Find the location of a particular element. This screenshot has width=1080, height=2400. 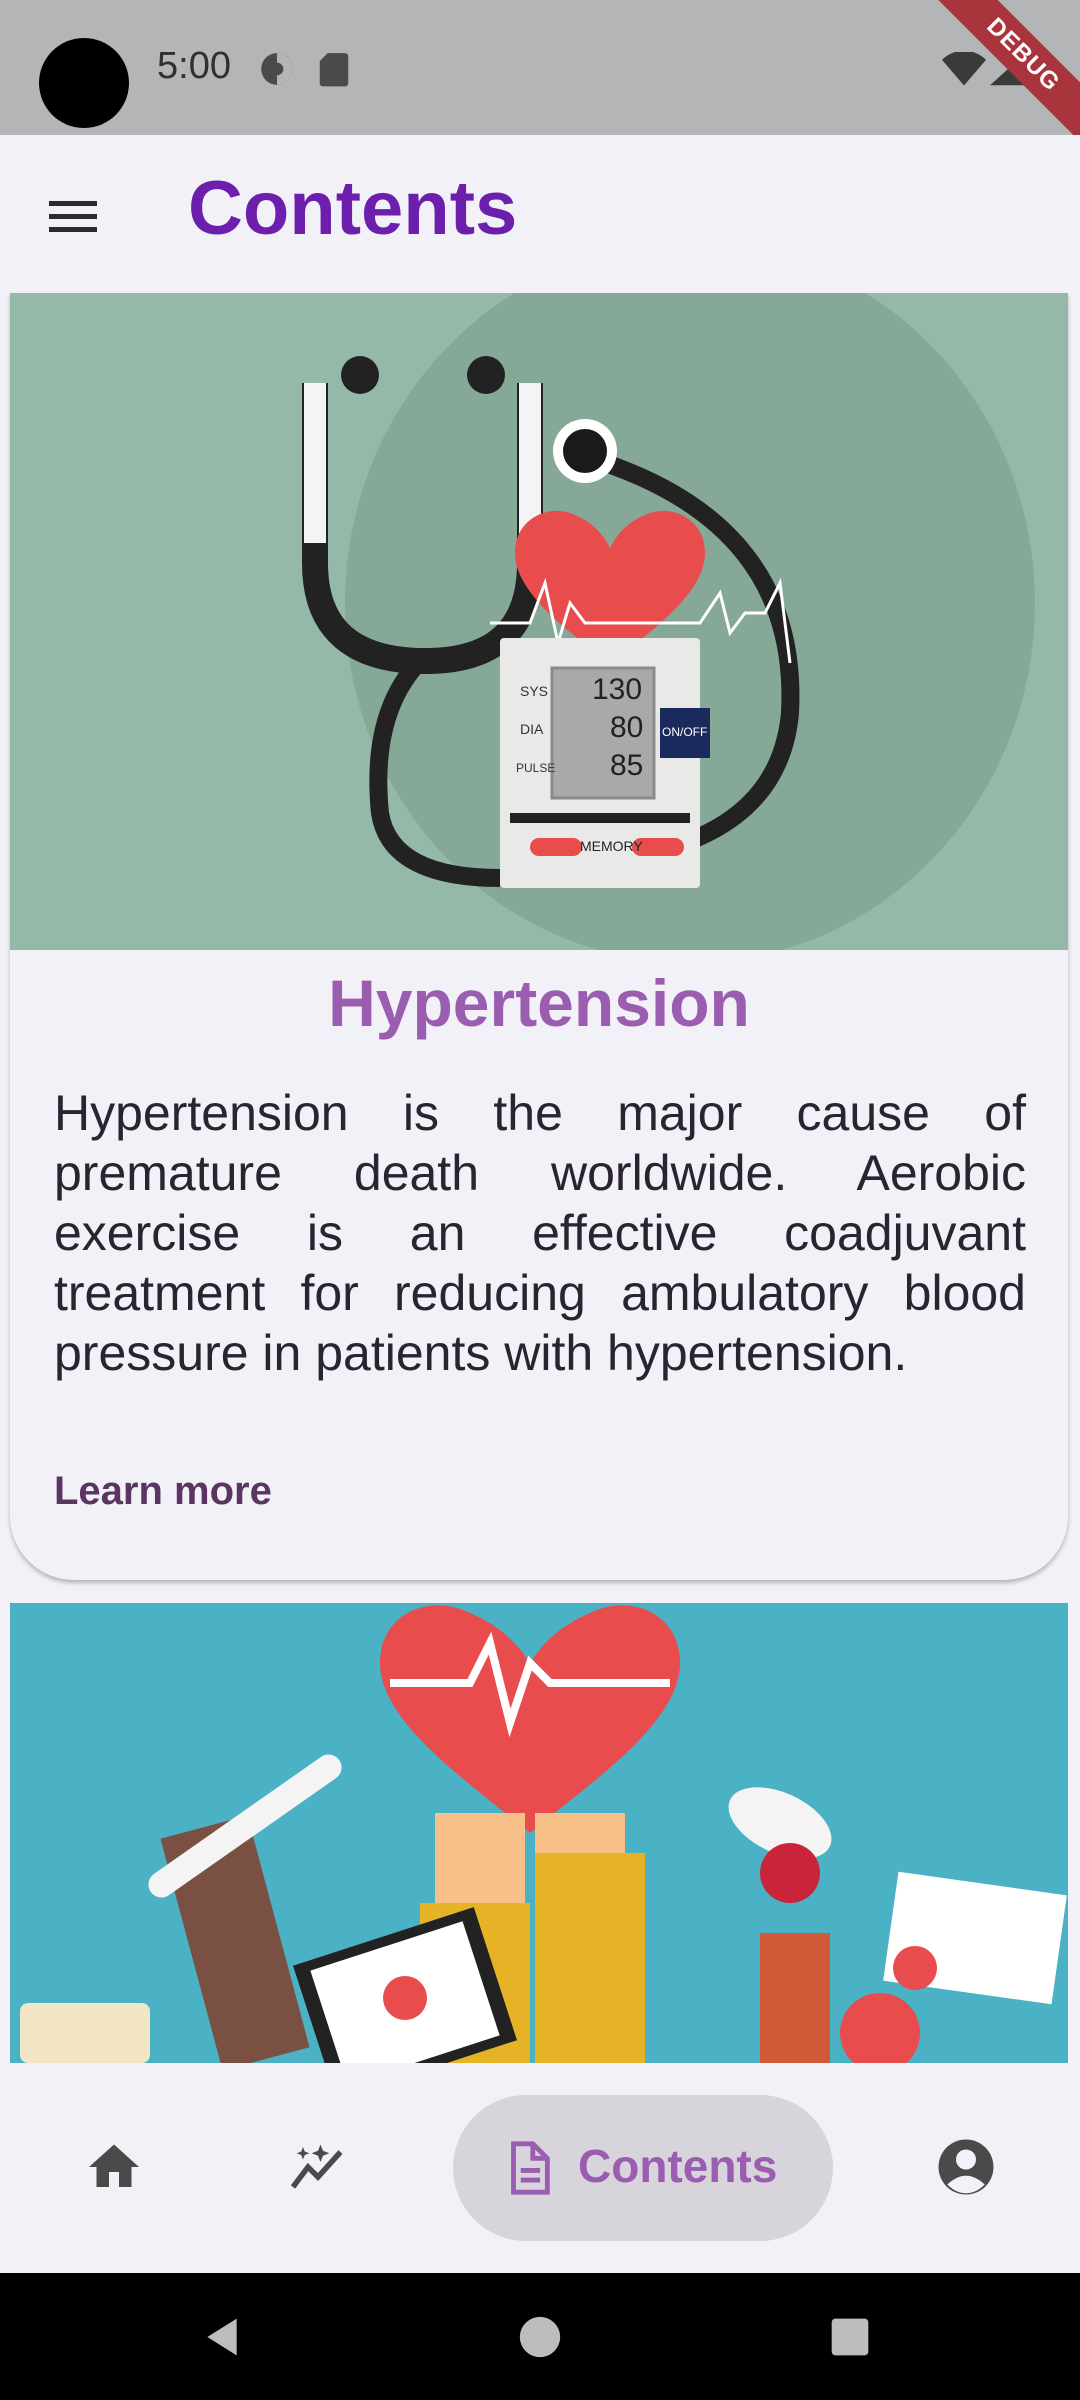

home-icon is located at coordinates (114, 2167).